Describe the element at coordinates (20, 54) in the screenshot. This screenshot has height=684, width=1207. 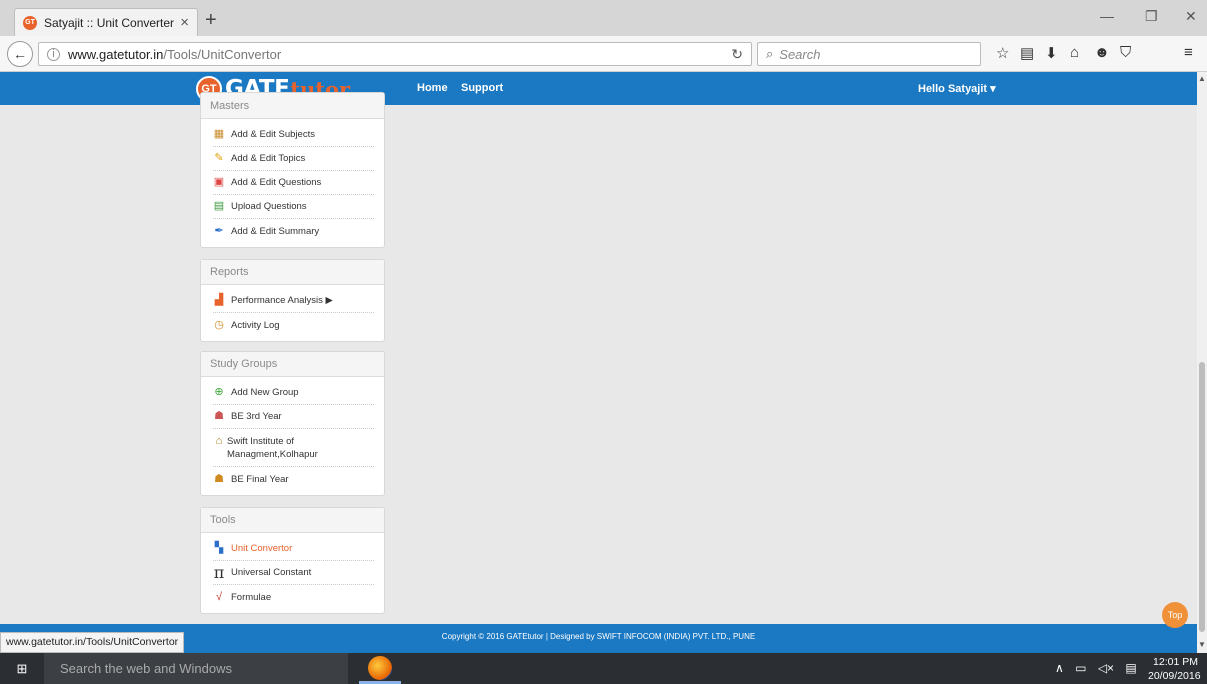
I see `back-arrow-icon: ←` at that location.